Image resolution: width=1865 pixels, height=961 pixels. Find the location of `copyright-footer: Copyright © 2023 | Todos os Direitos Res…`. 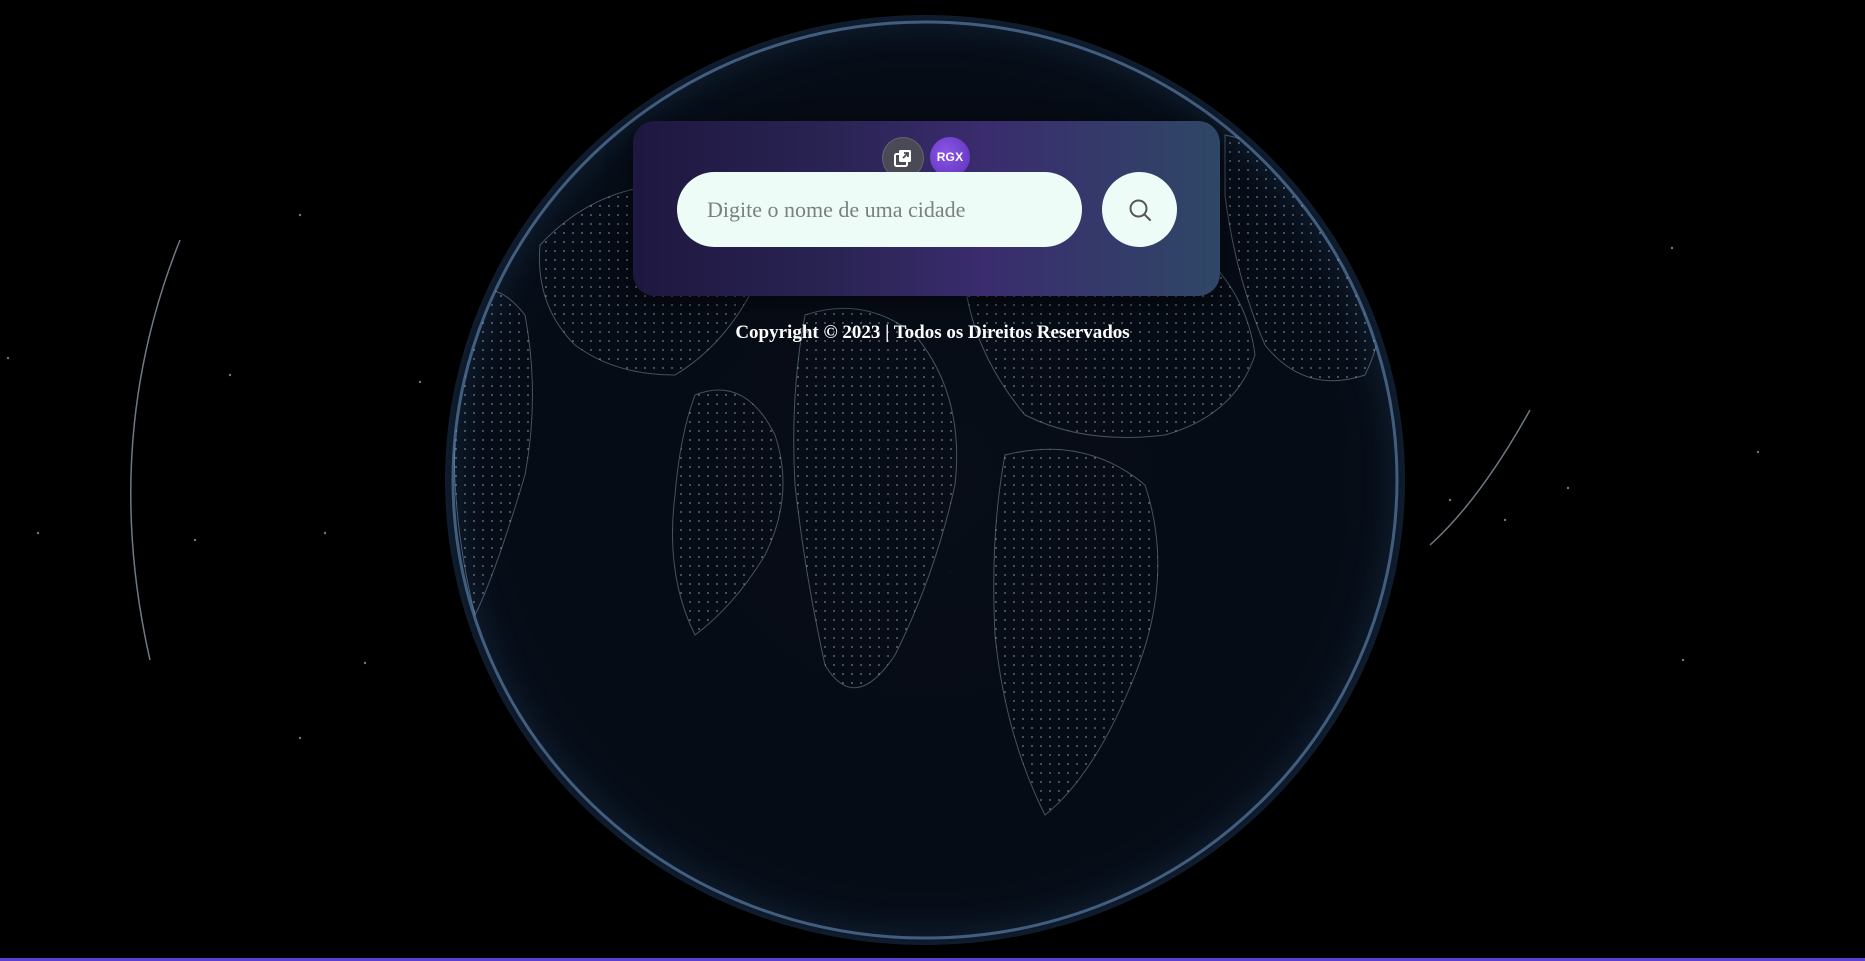

copyright-footer: Copyright © 2023 | Todos os Direitos Res… is located at coordinates (932, 332).